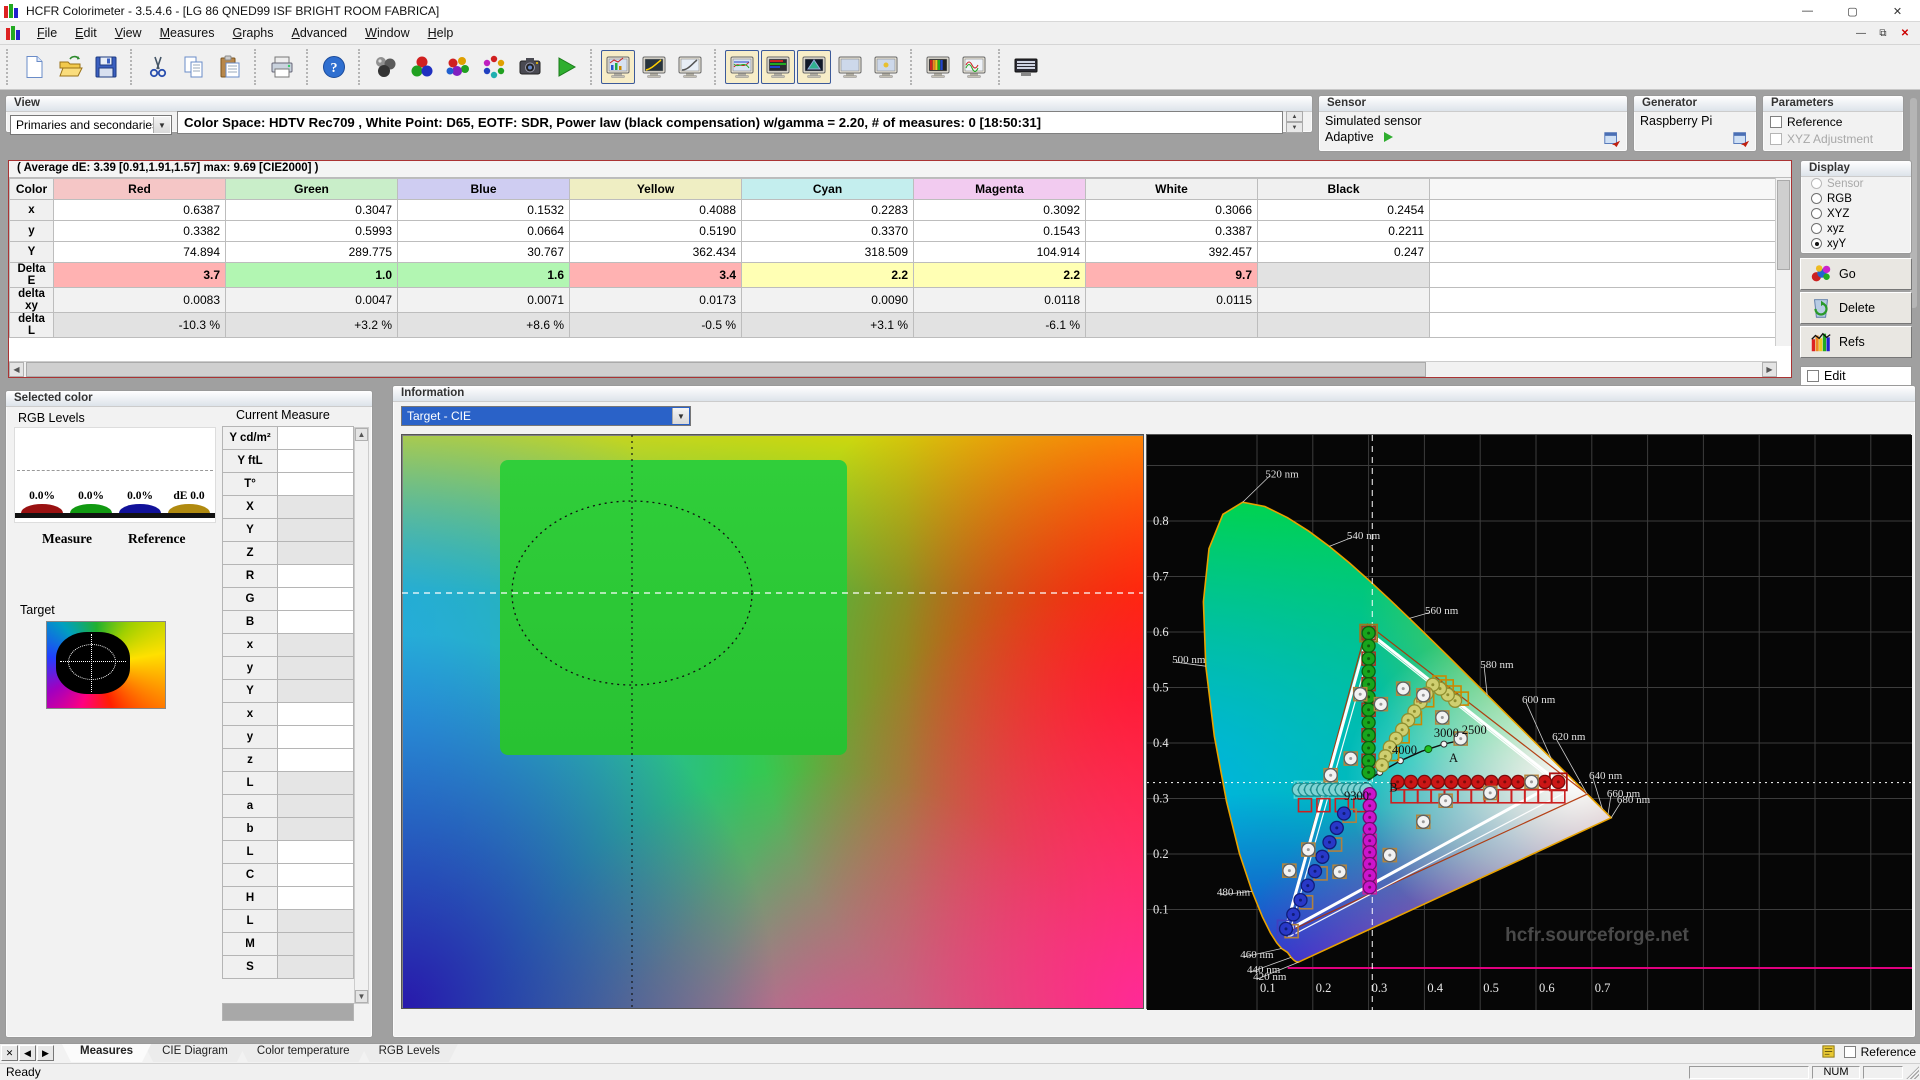 This screenshot has width=1920, height=1080. What do you see at coordinates (458, 67) in the screenshot?
I see `secondaries-measure-button` at bounding box center [458, 67].